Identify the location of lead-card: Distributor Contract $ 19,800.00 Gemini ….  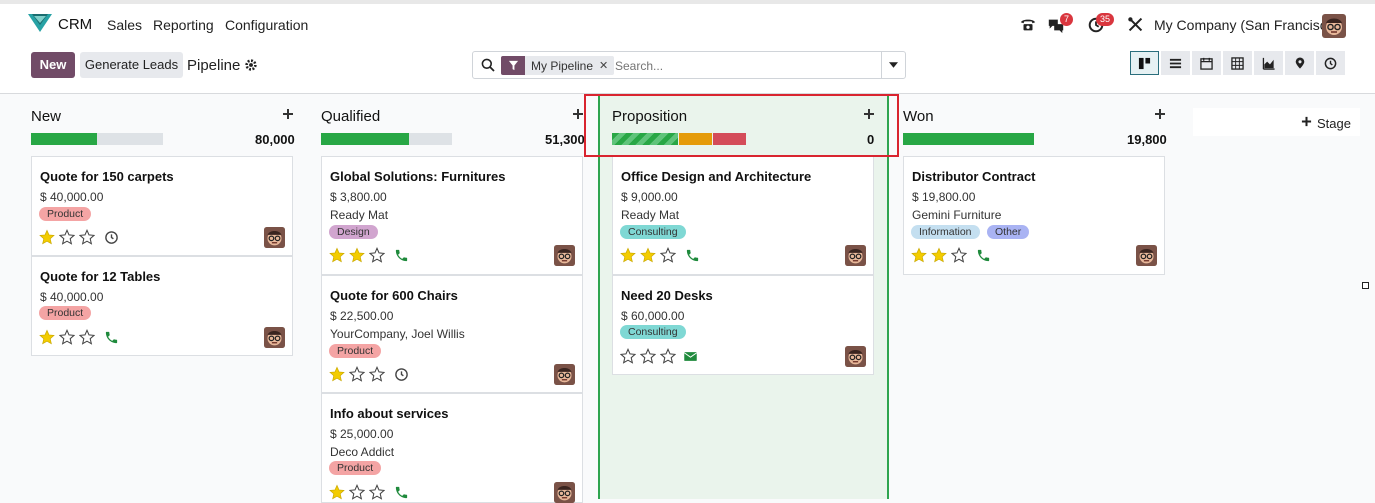
(1034, 215).